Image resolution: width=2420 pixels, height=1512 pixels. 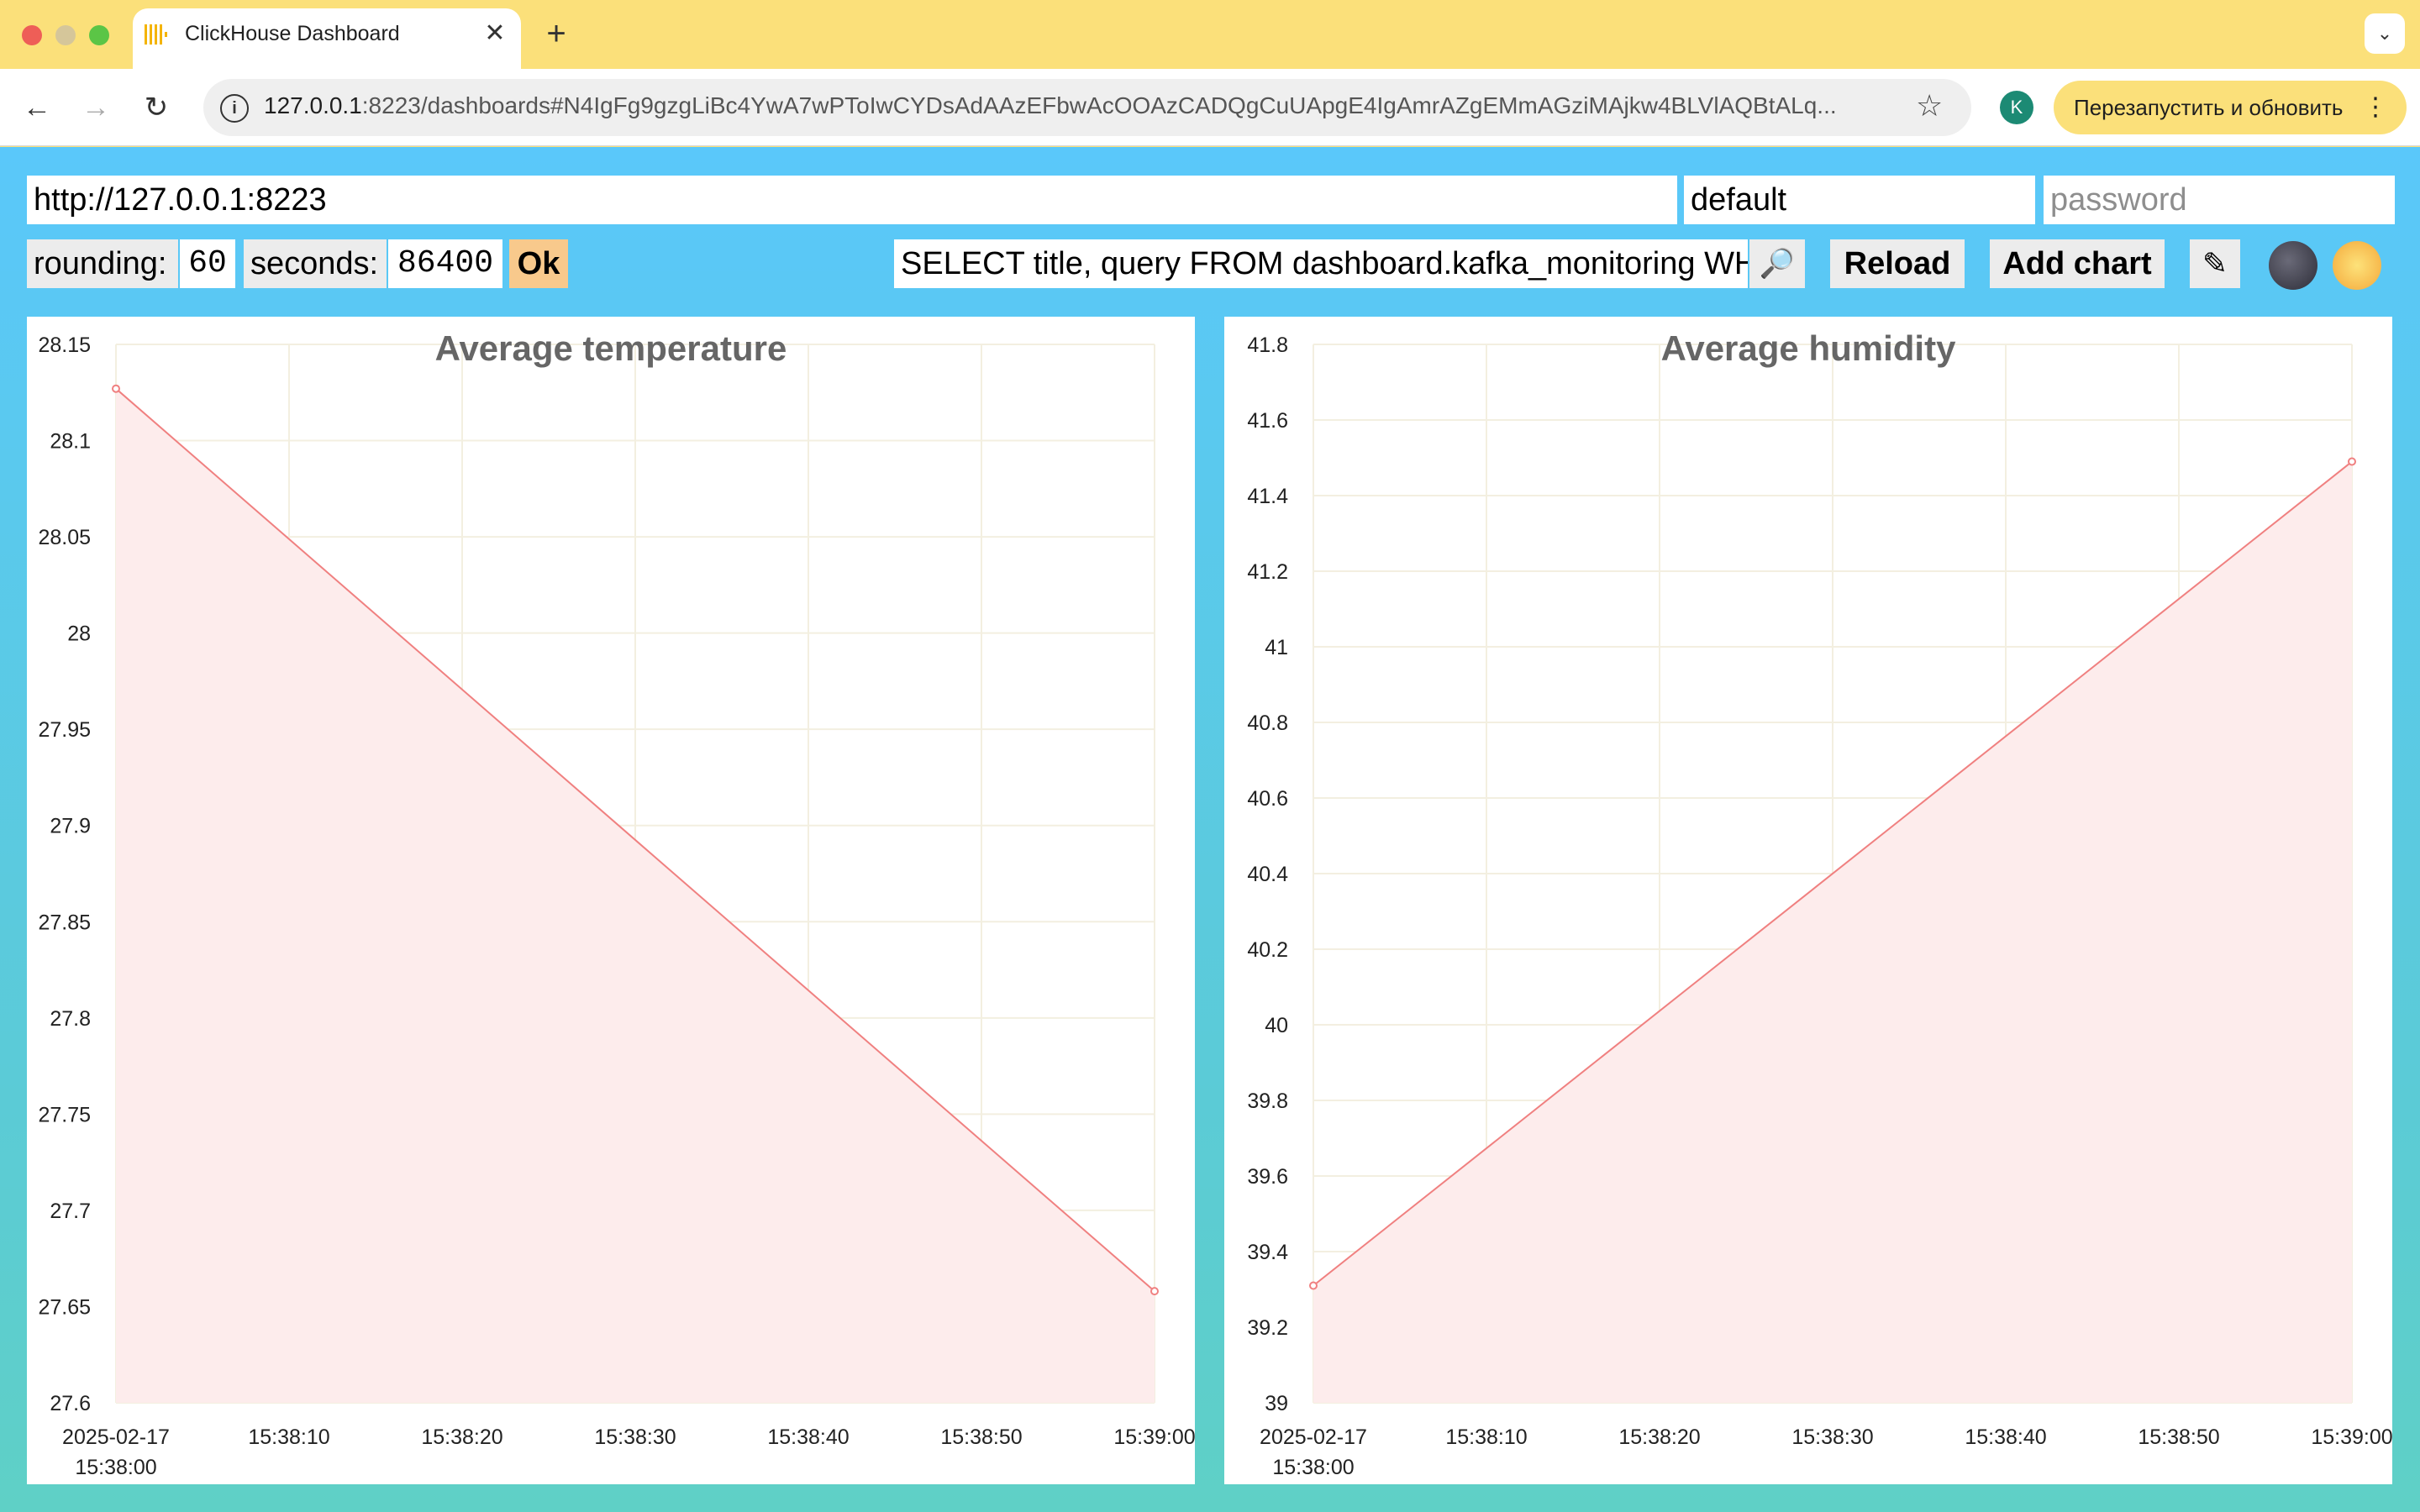 What do you see at coordinates (65, 35) in the screenshot?
I see `minimize-window-button` at bounding box center [65, 35].